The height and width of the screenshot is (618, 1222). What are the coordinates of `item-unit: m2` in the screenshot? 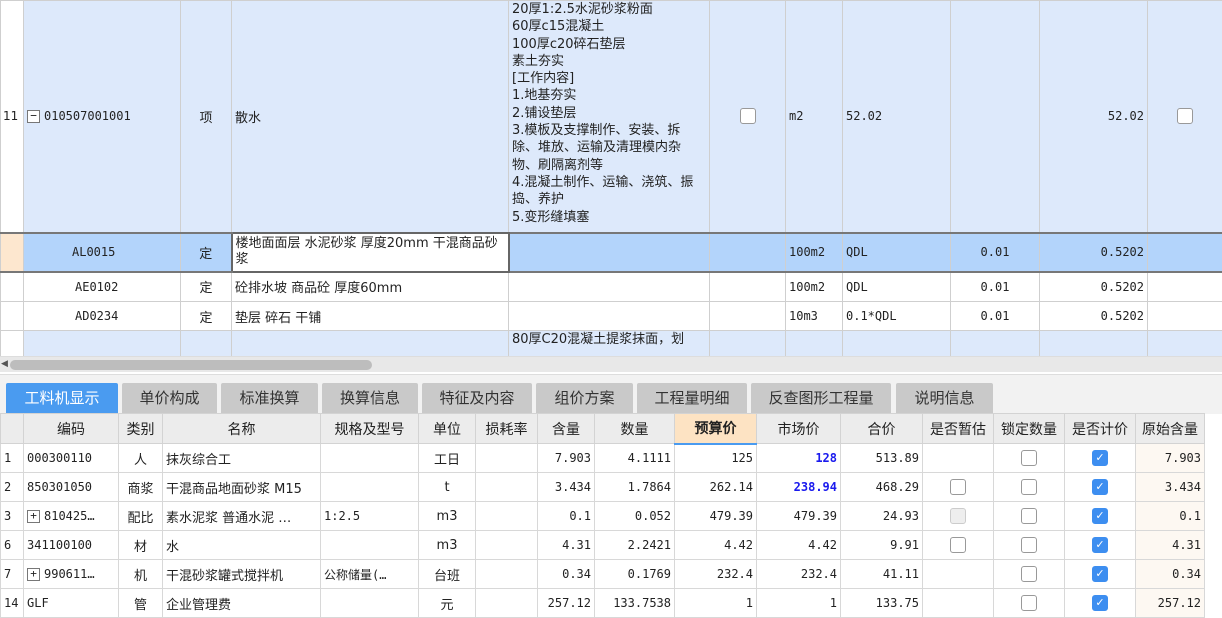 It's located at (814, 117).